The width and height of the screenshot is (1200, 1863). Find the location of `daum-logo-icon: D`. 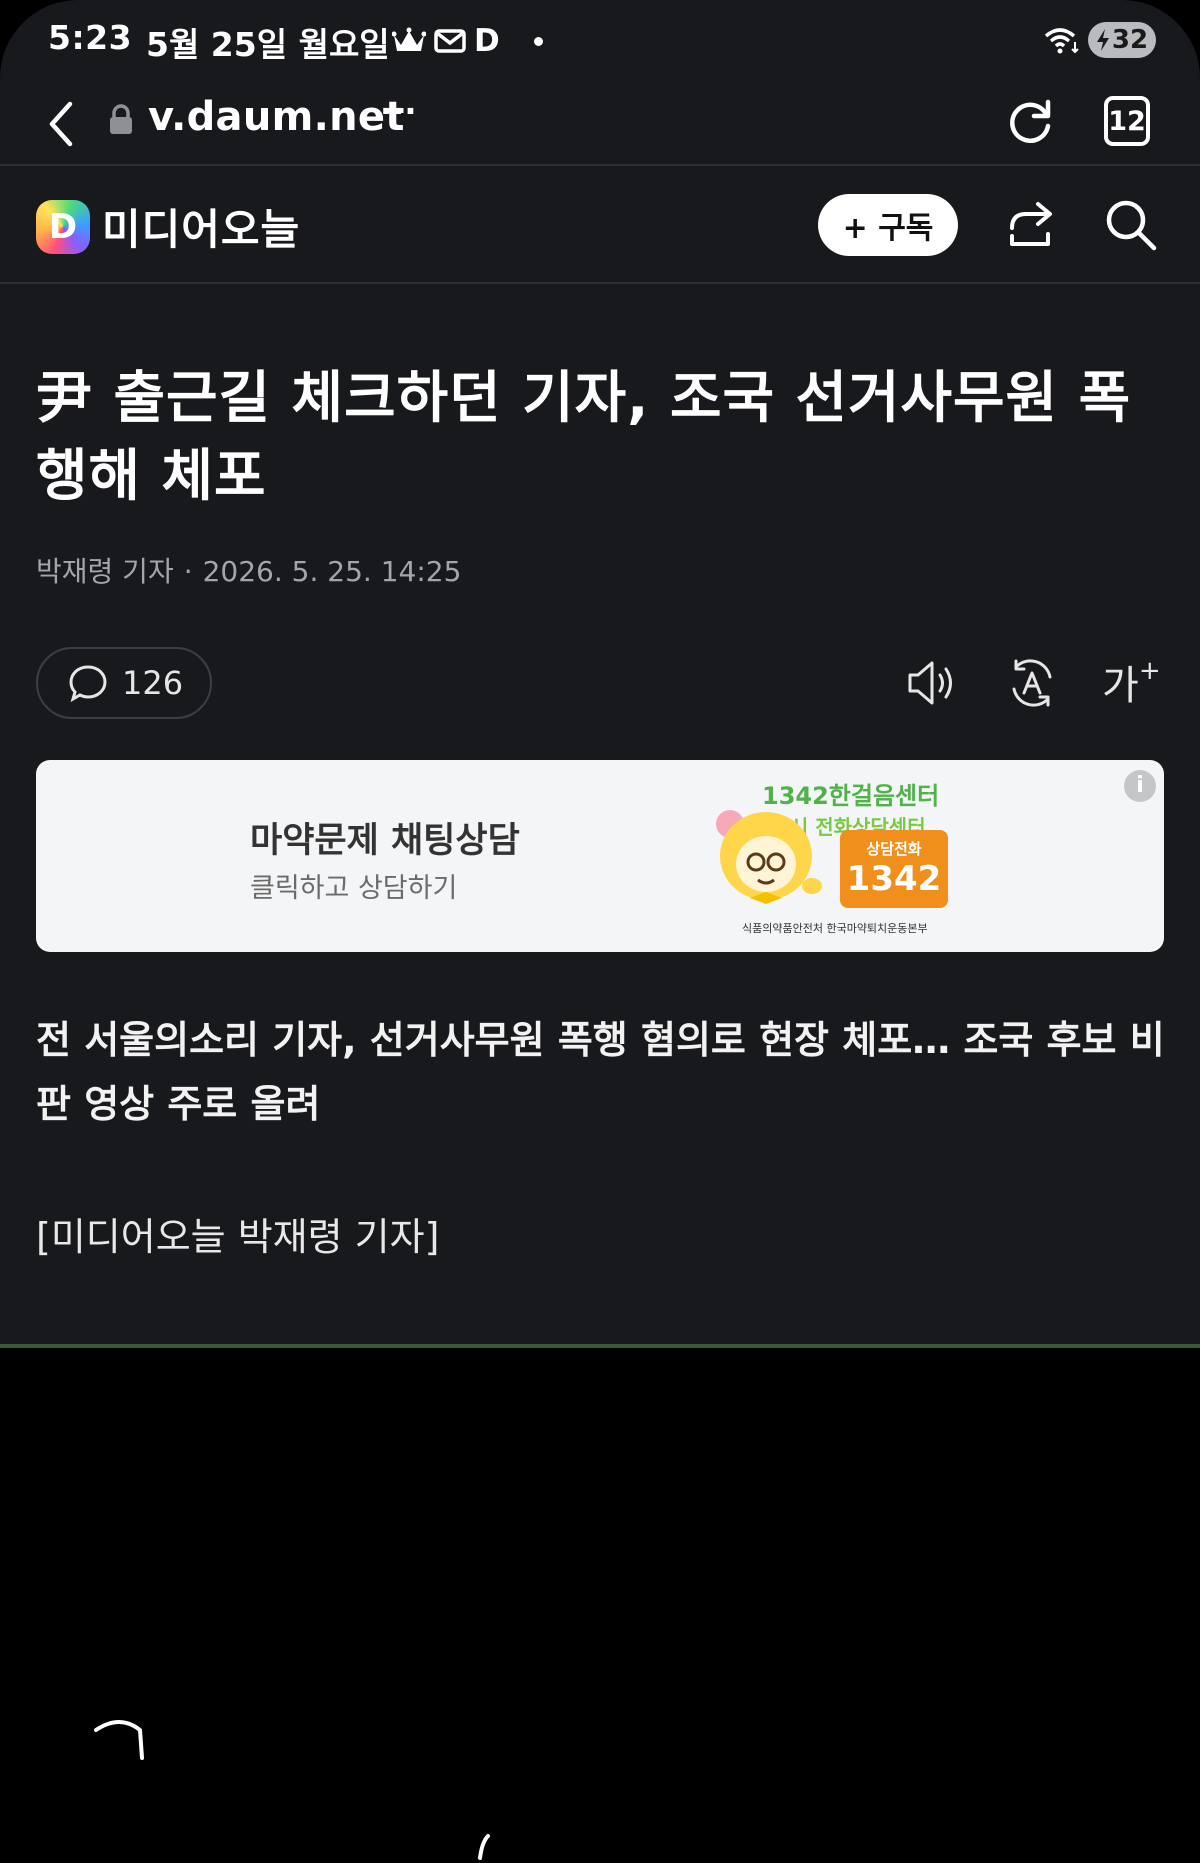

daum-logo-icon: D is located at coordinates (63, 227).